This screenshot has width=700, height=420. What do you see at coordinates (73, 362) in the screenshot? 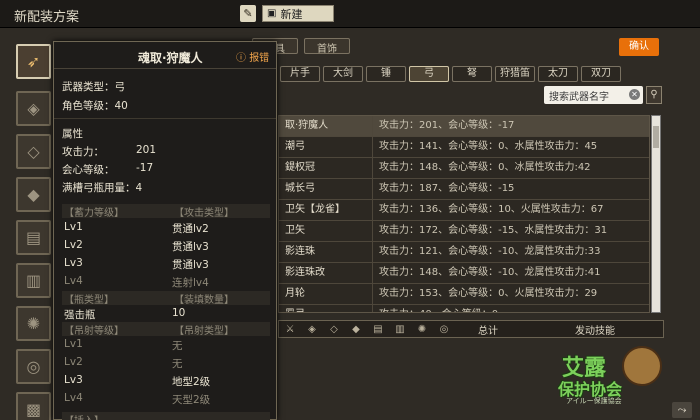
I see `arc-level: Lv2` at bounding box center [73, 362].